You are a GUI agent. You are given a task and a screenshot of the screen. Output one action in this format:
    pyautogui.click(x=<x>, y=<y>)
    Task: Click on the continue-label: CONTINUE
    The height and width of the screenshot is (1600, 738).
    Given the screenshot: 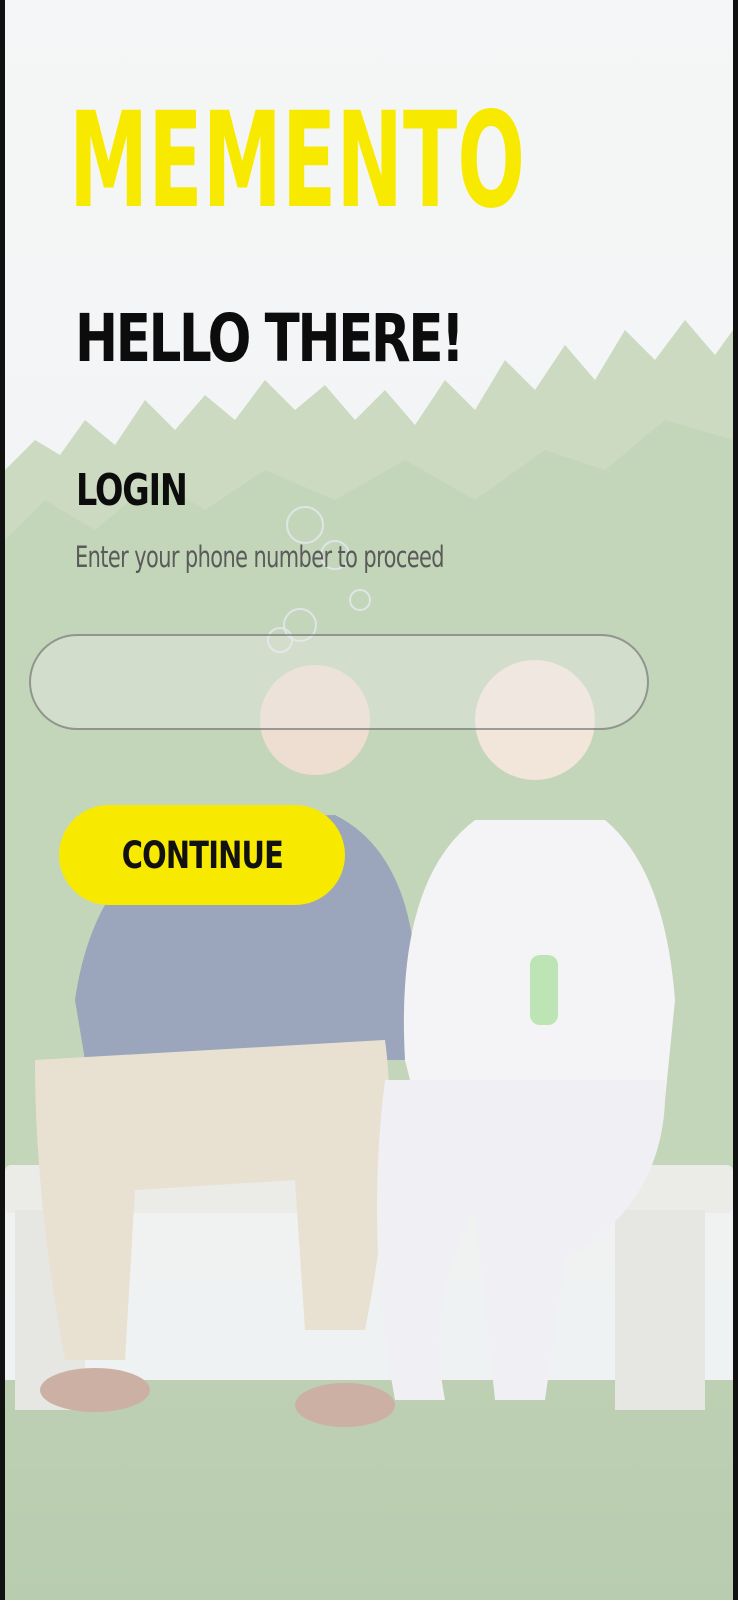 What is the action you would take?
    pyautogui.click(x=202, y=855)
    